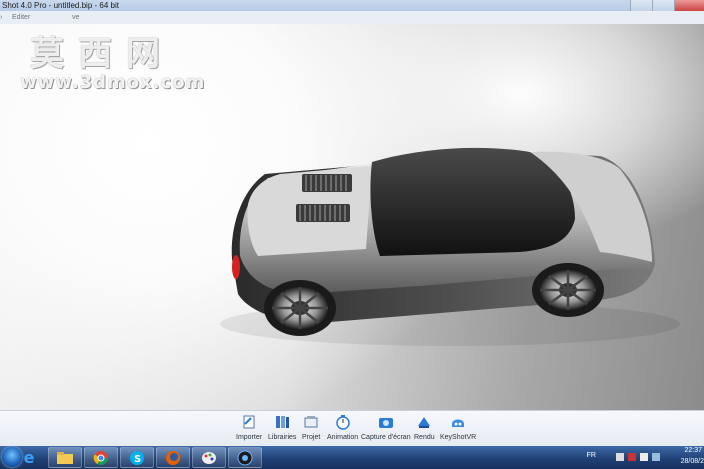 Image resolution: width=704 pixels, height=469 pixels. I want to click on svg-text: S, so click(137, 459).